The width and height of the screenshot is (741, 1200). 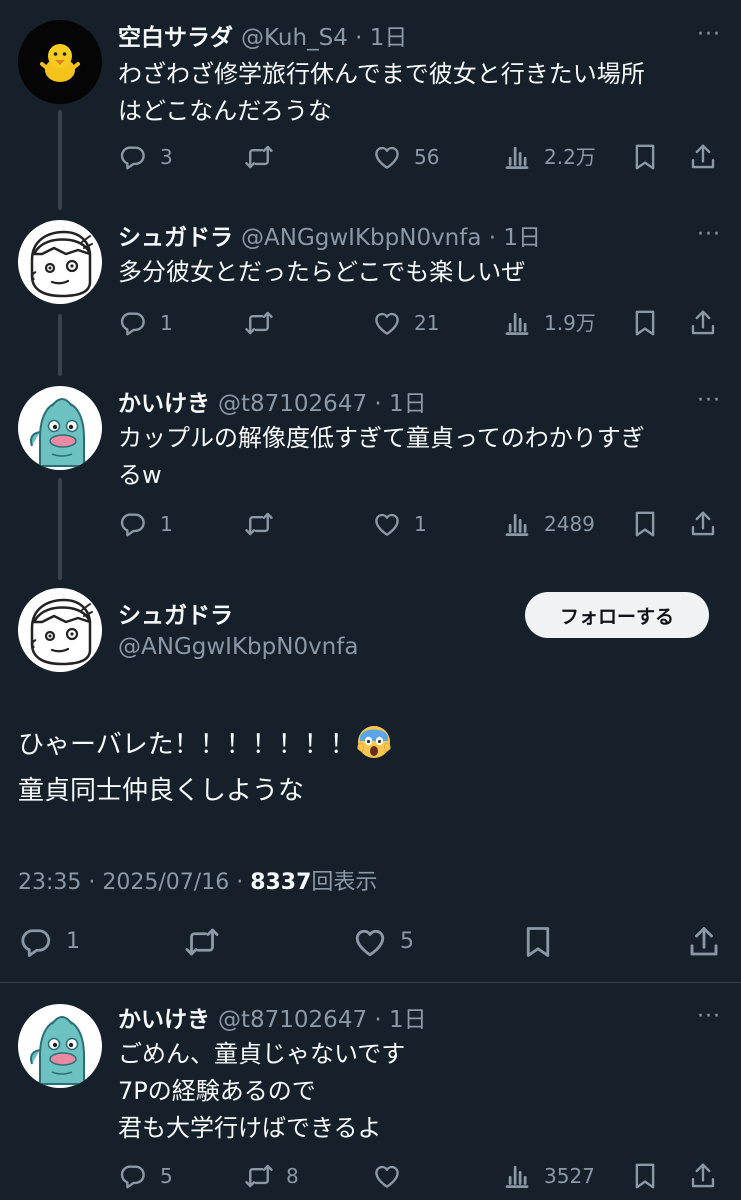 What do you see at coordinates (175, 613) in the screenshot?
I see `author-name: シュガドラ` at bounding box center [175, 613].